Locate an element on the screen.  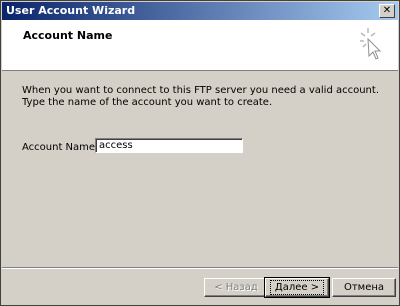
footer-divider is located at coordinates (200, 268).